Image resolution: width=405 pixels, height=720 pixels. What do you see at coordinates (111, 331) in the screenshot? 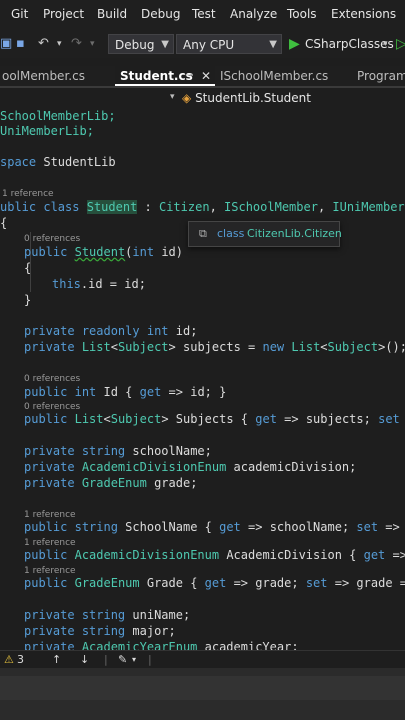
I see `code-line: private readonly int id;` at bounding box center [111, 331].